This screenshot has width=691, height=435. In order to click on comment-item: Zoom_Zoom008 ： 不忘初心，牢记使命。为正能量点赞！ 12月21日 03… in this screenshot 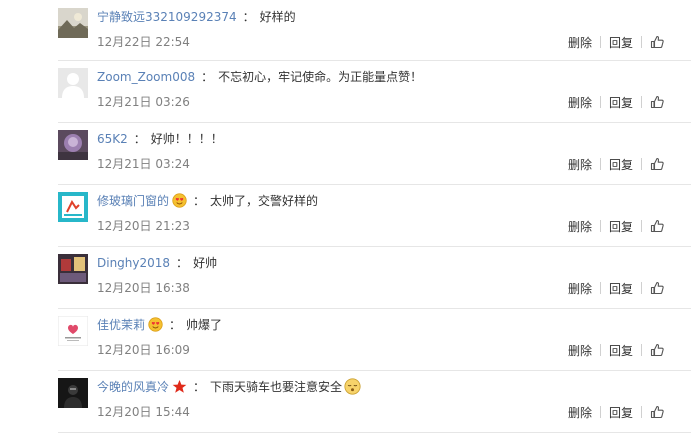, I will do `click(345, 91)`.